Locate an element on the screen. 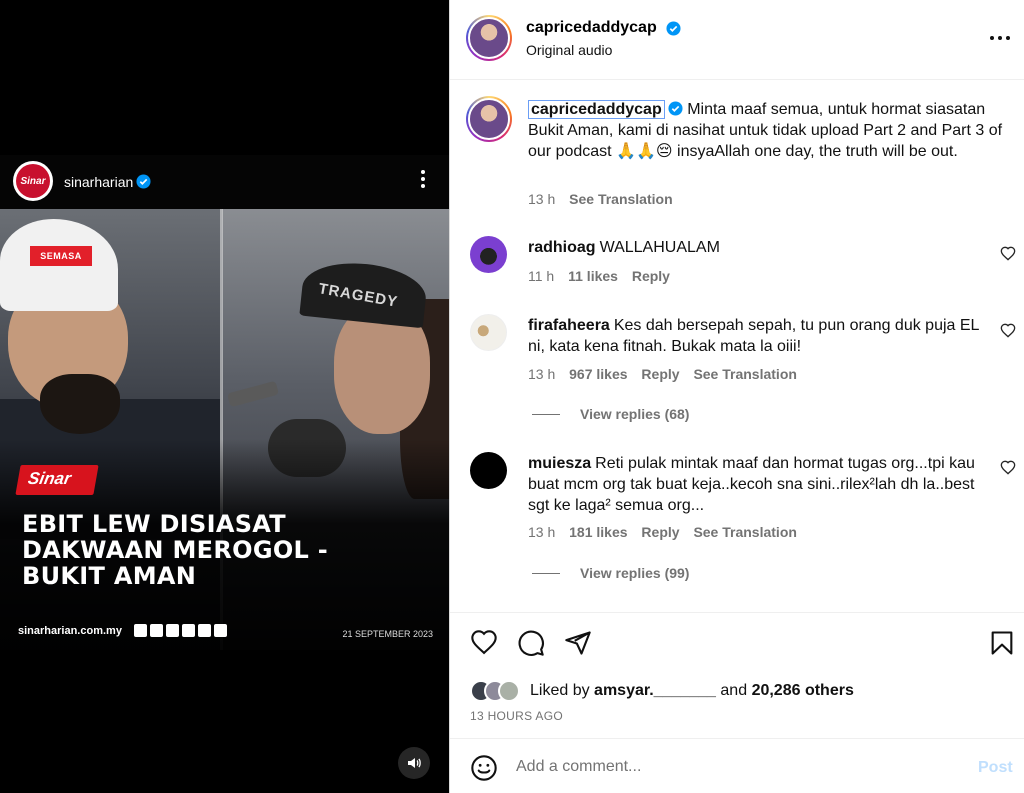 The image size is (1024, 793). video-date: 21 SEPTEMBER 2023 is located at coordinates (387, 634).